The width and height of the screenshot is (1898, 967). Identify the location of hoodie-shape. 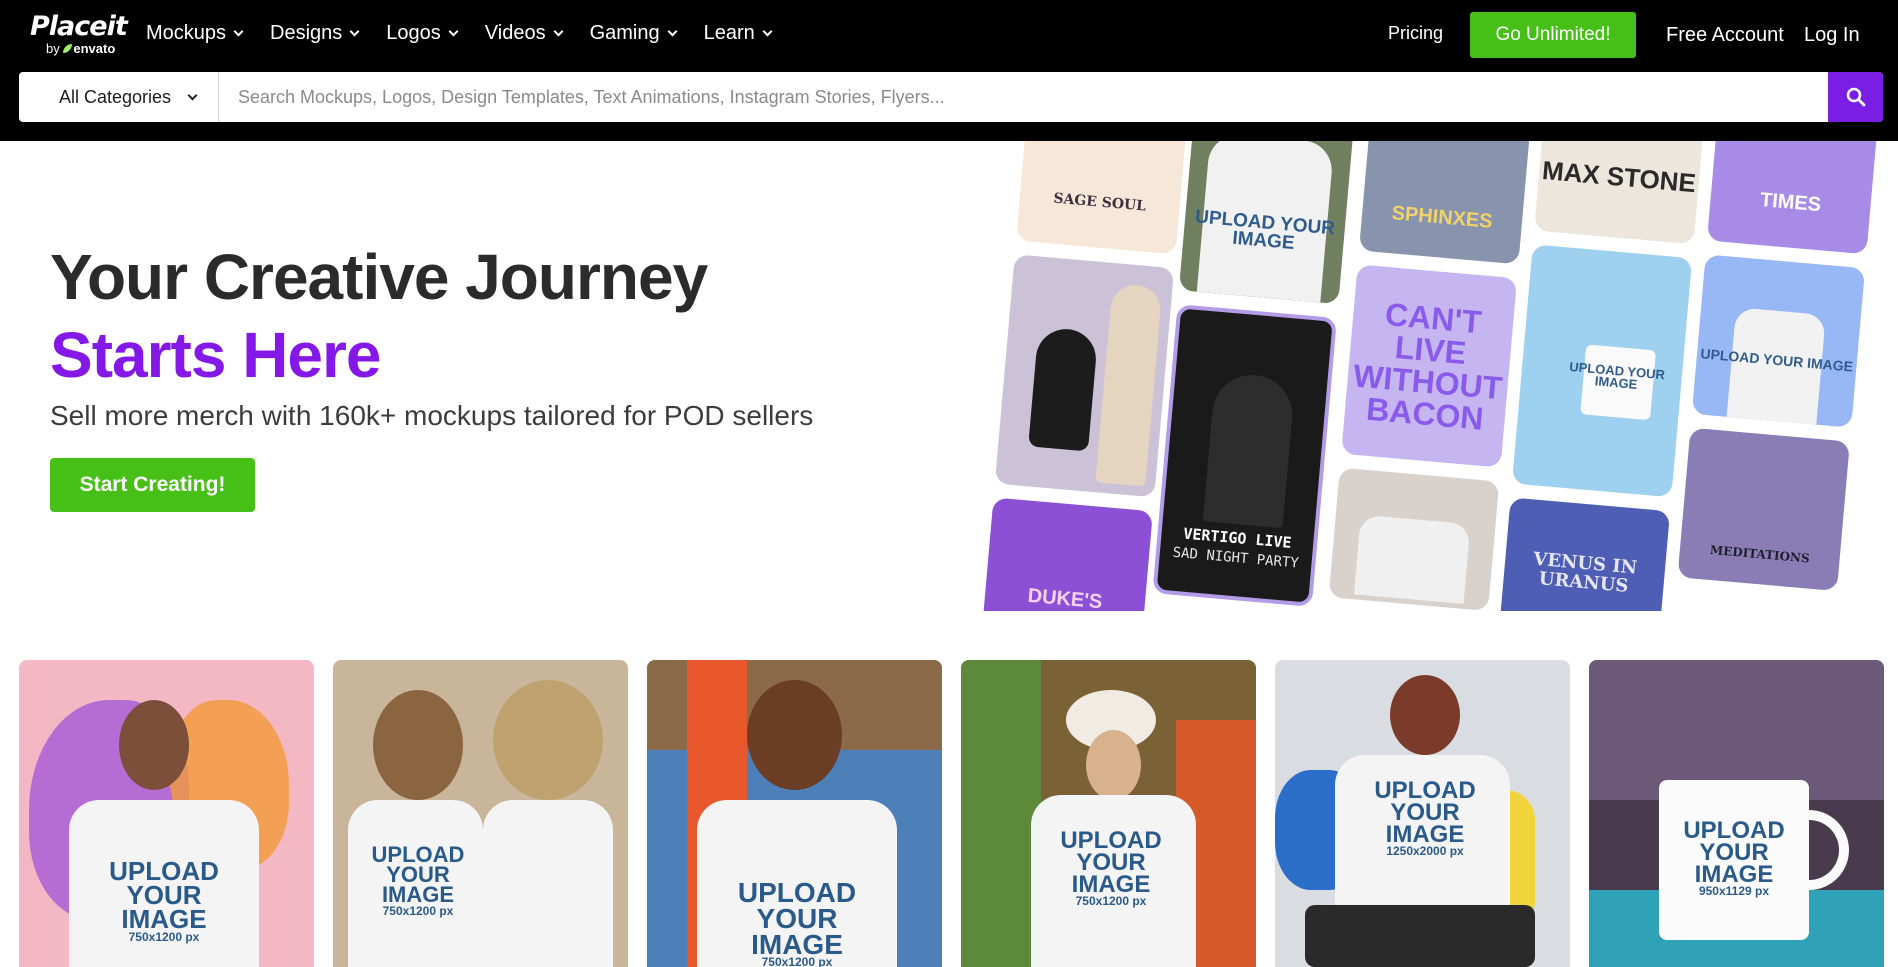
(1412, 559).